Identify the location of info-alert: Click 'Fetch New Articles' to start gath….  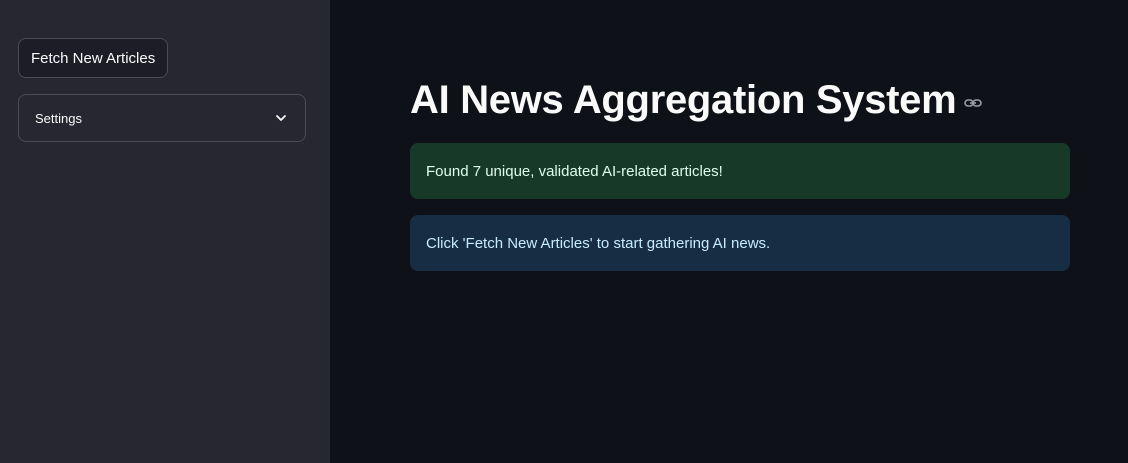
(740, 243).